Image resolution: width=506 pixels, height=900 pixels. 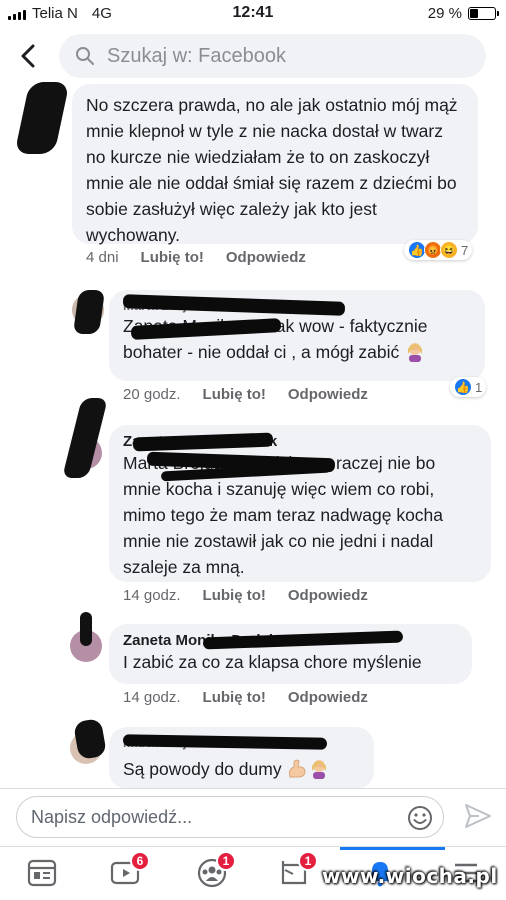 I want to click on reaction-count: 7, so click(x=465, y=250).